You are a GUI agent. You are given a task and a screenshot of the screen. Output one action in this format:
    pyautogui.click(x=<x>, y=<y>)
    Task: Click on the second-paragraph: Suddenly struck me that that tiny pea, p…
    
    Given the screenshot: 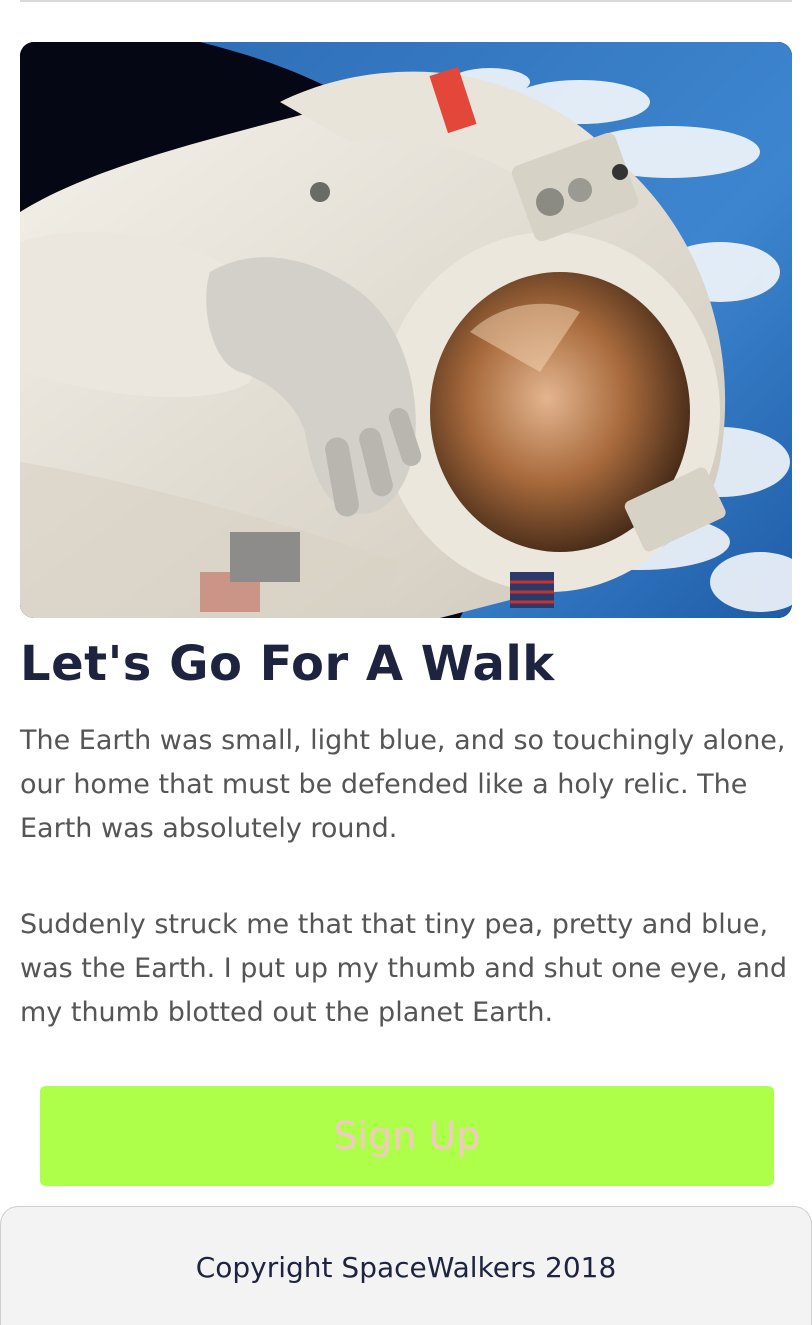 What is the action you would take?
    pyautogui.click(x=404, y=968)
    